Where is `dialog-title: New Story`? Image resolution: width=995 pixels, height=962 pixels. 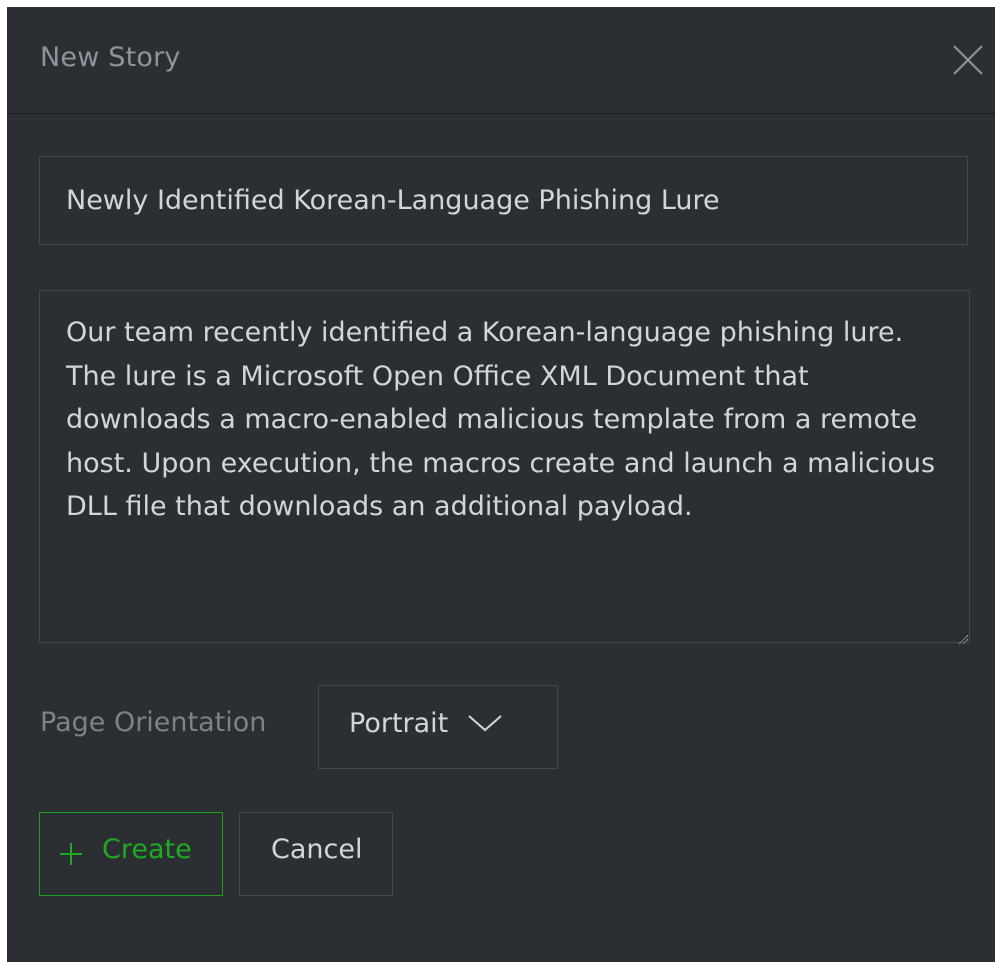 dialog-title: New Story is located at coordinates (110, 57).